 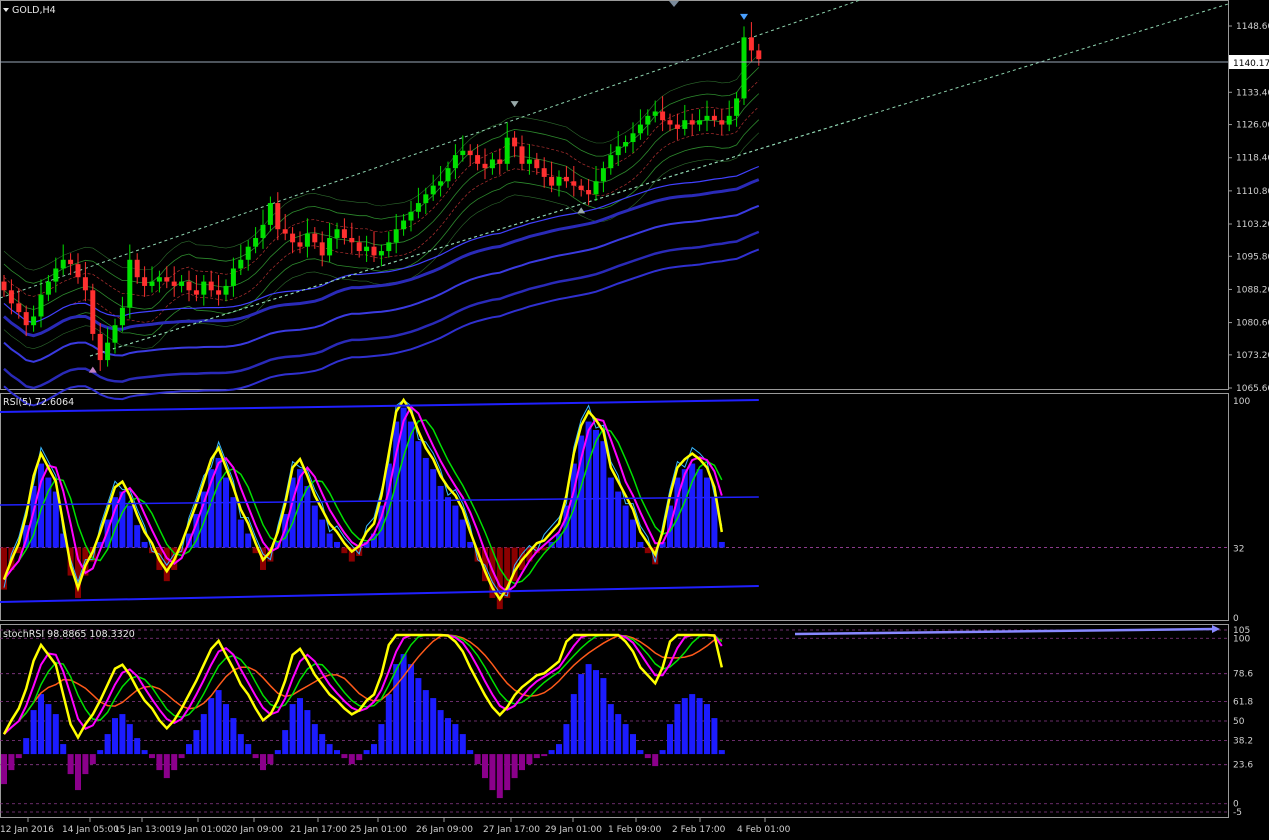 What do you see at coordinates (1252, 192) in the screenshot?
I see `price-tick-label: 1110.80` at bounding box center [1252, 192].